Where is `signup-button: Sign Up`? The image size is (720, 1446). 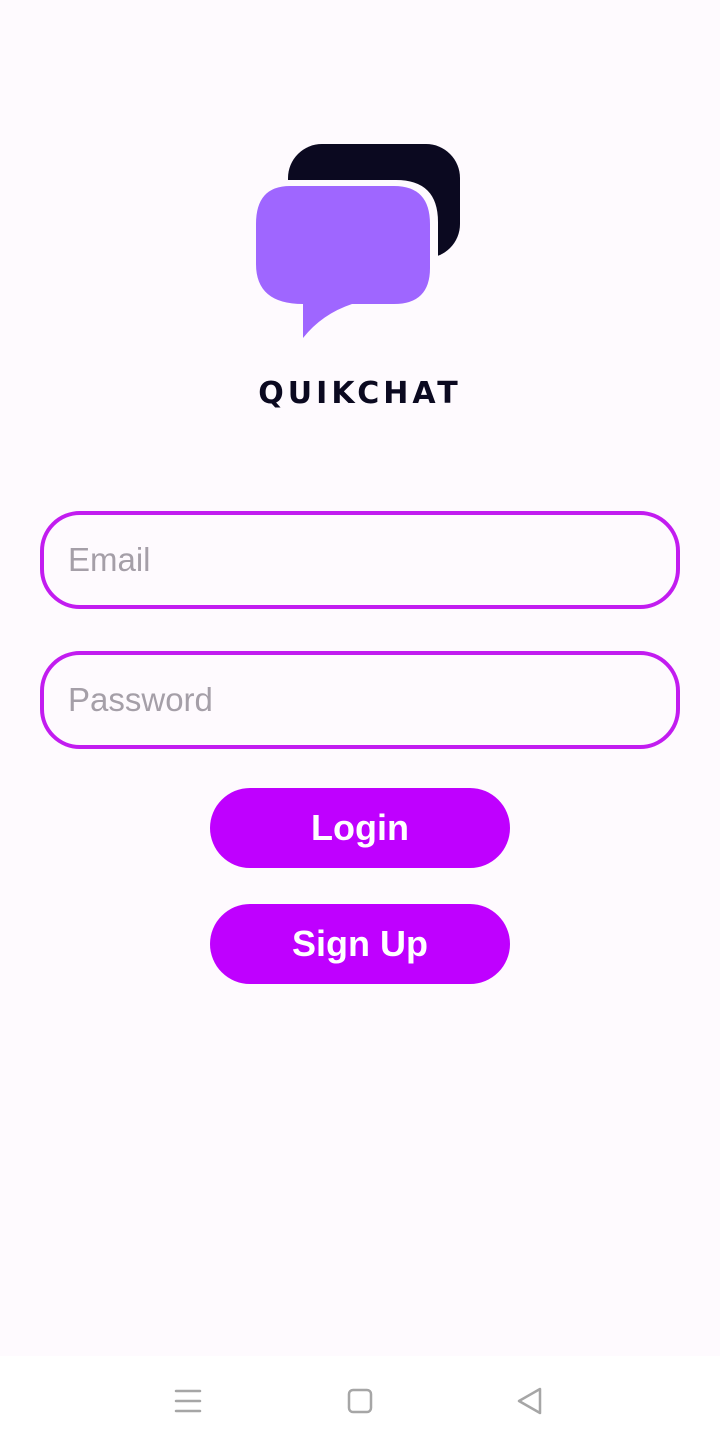
signup-button: Sign Up is located at coordinates (360, 944).